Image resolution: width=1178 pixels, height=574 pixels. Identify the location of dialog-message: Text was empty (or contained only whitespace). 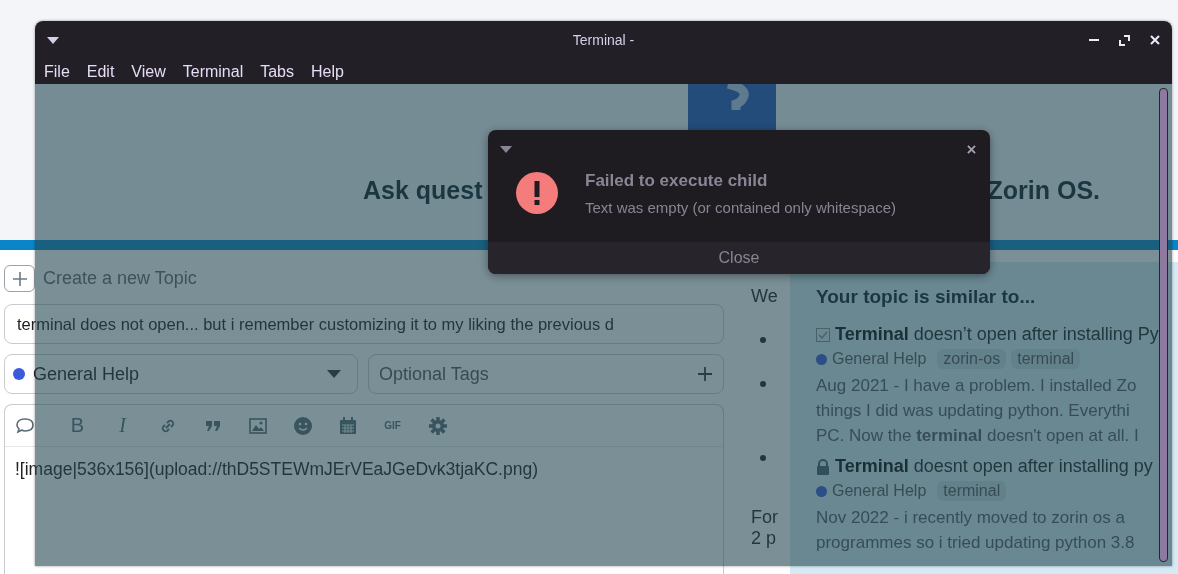
(740, 207).